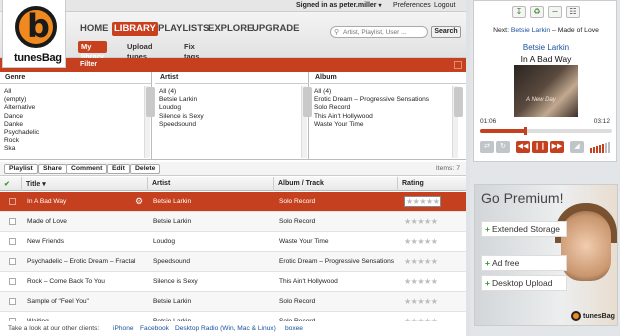  Describe the element at coordinates (139, 201) in the screenshot. I see `gear-icon: ⚙` at that location.